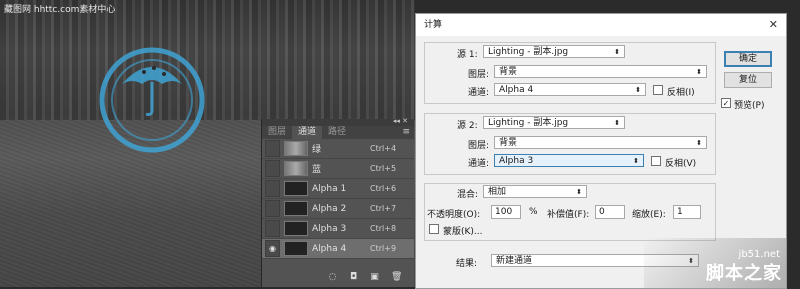  Describe the element at coordinates (277, 132) in the screenshot. I see `tab-layers: 图层` at that location.